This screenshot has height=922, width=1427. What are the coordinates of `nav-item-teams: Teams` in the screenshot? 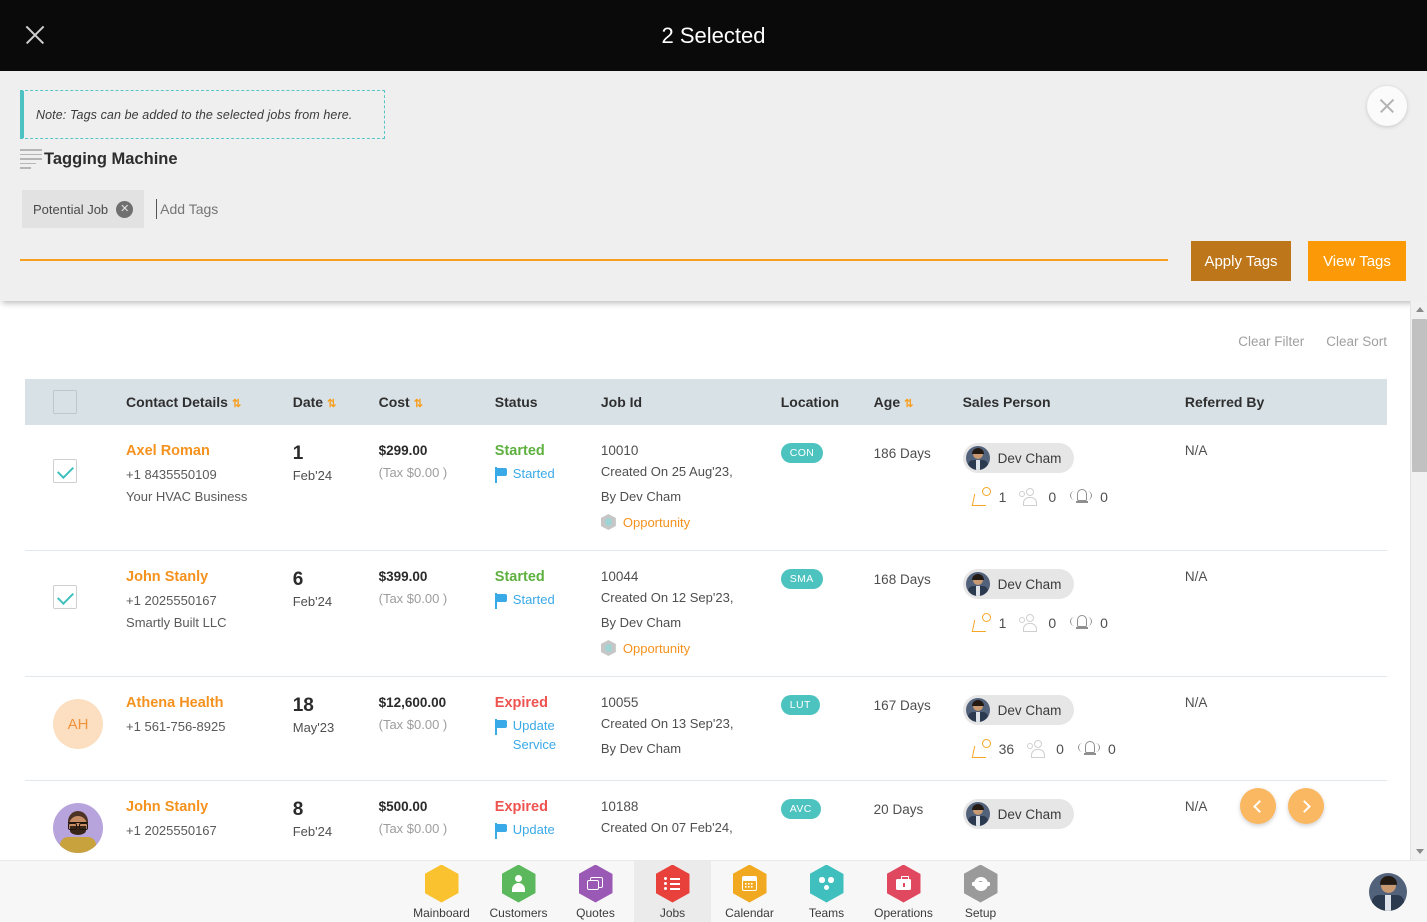 It's located at (826, 891).